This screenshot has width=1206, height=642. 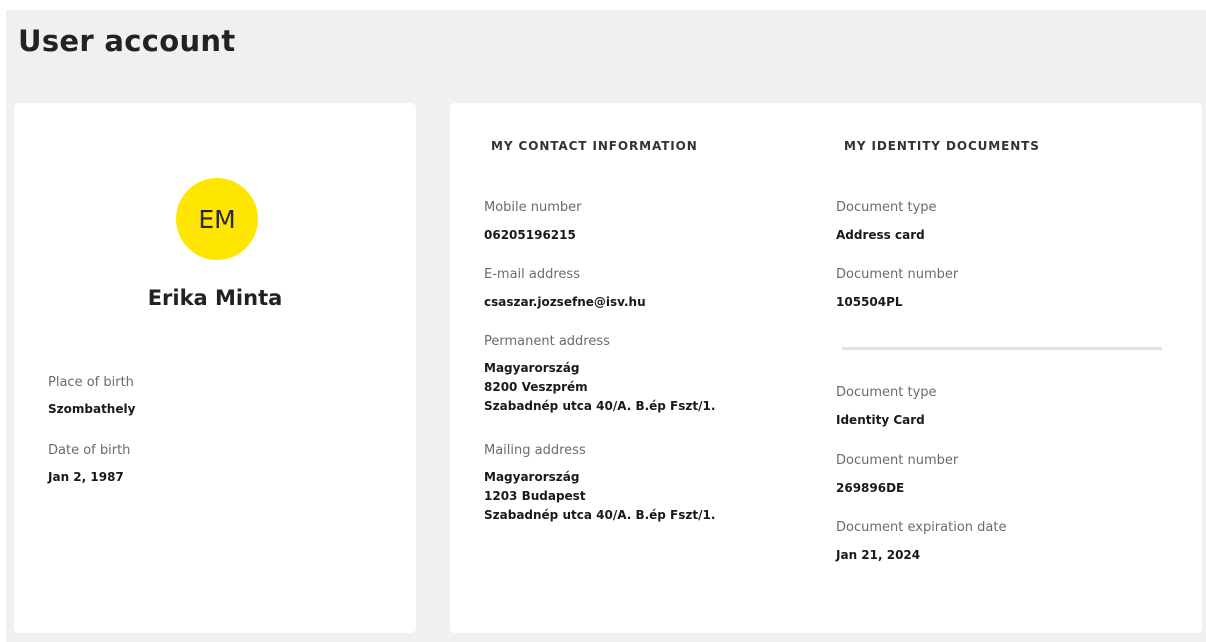 I want to click on permanent-address-city: 8200 Veszprém, so click(x=536, y=387).